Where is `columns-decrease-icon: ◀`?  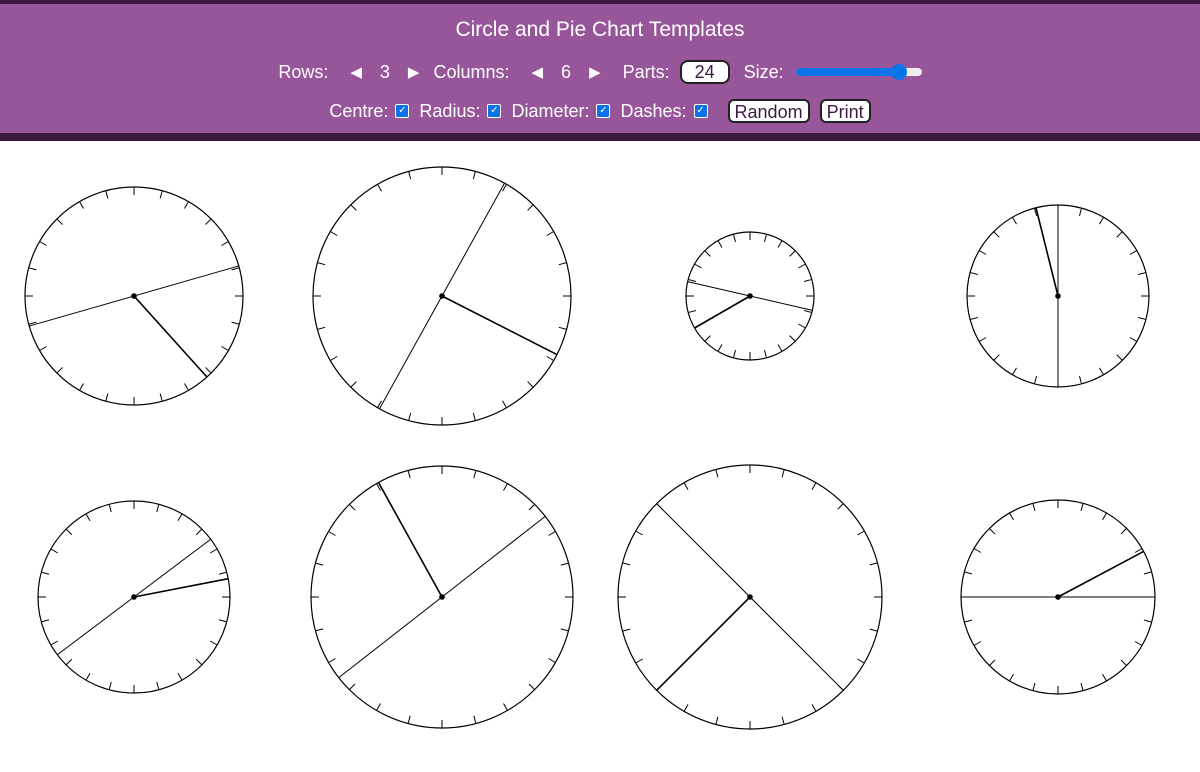 columns-decrease-icon: ◀ is located at coordinates (538, 72).